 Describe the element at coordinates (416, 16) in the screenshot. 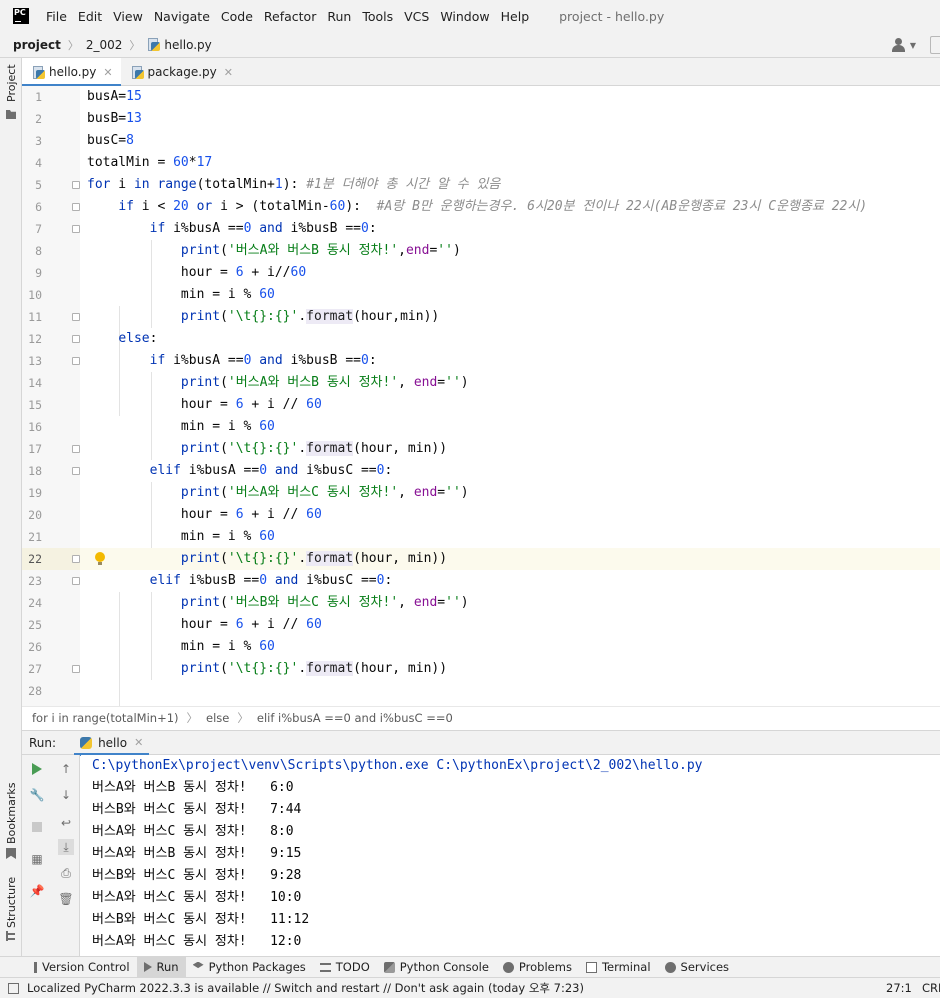

I see `menu-vcs: VCS` at that location.